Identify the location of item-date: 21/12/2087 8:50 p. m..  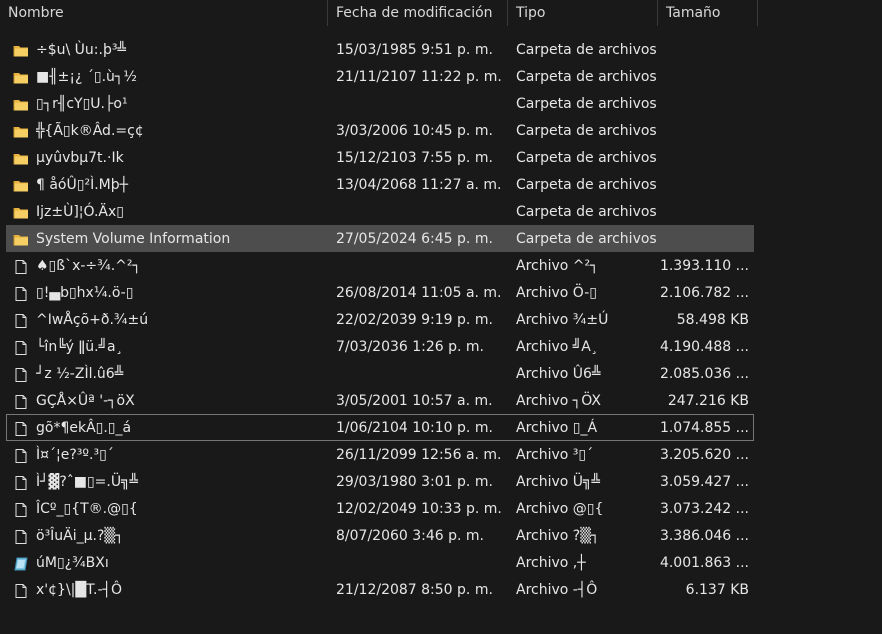
(414, 590).